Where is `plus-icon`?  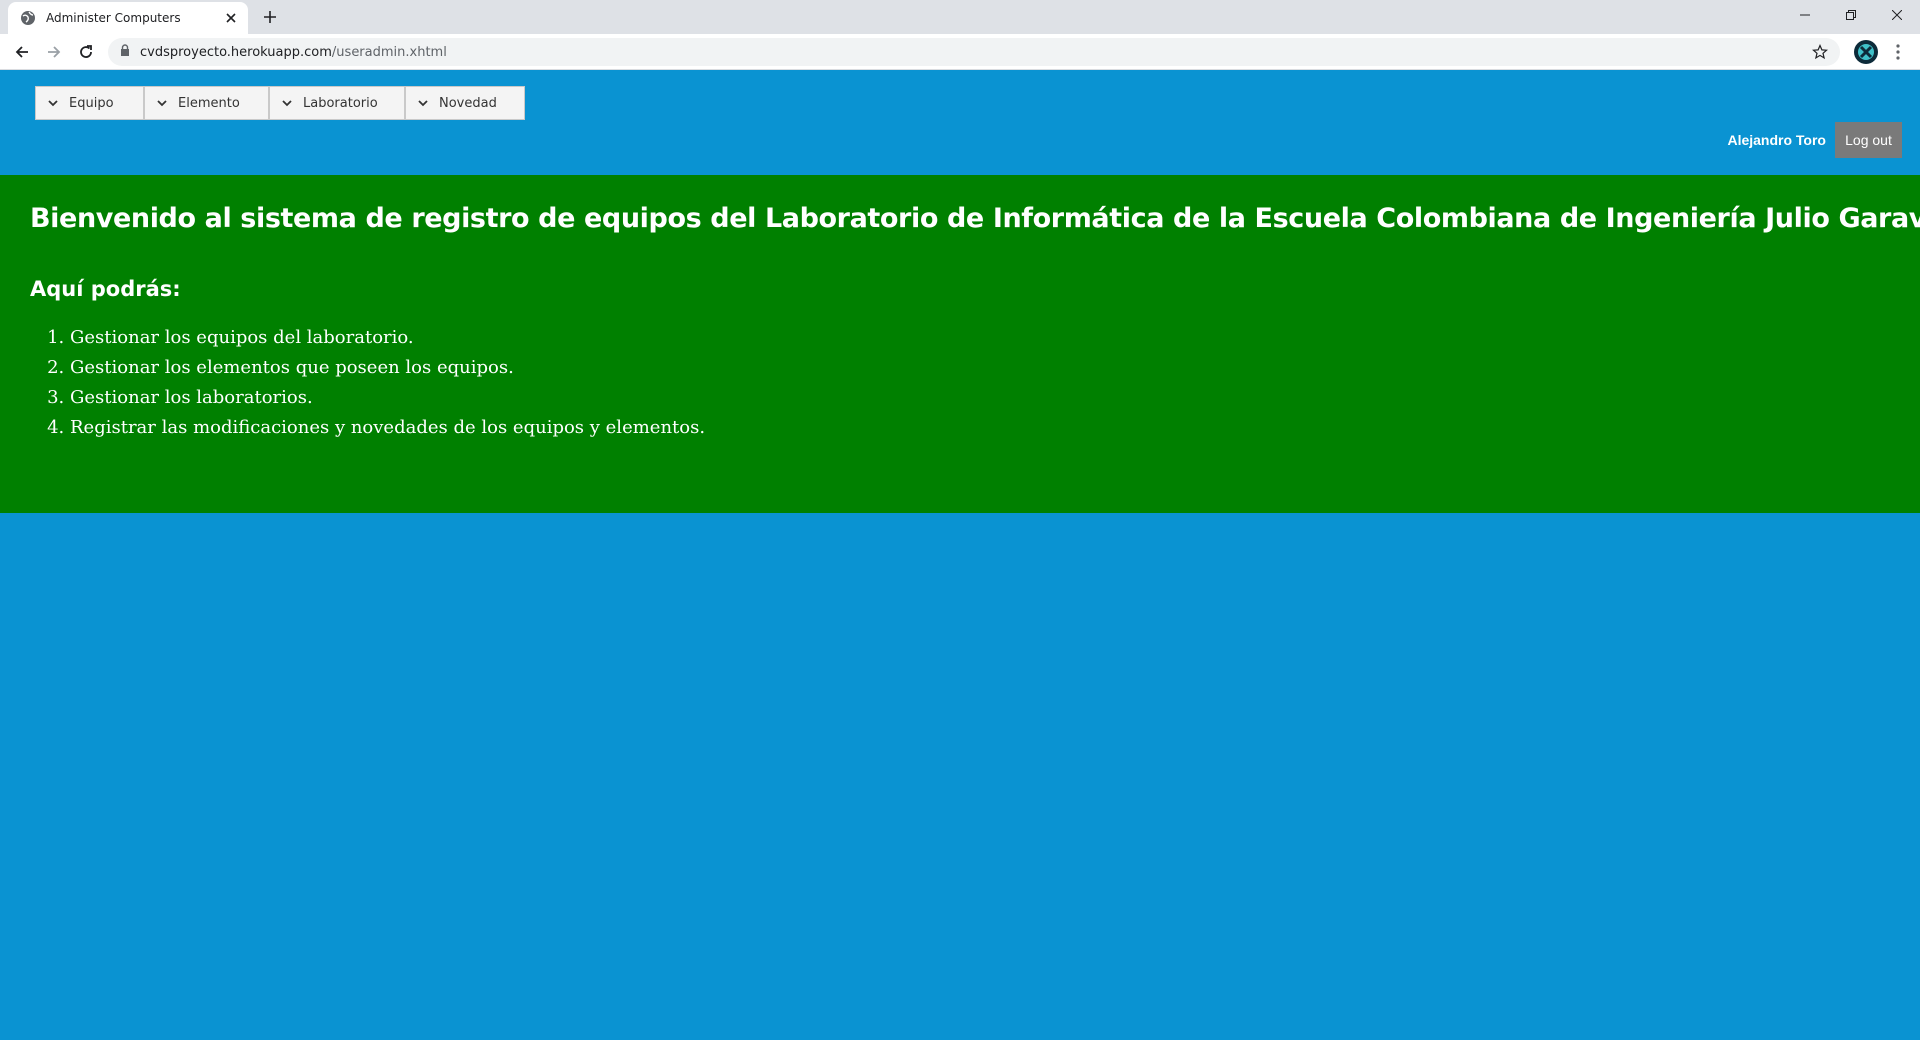
plus-icon is located at coordinates (270, 17).